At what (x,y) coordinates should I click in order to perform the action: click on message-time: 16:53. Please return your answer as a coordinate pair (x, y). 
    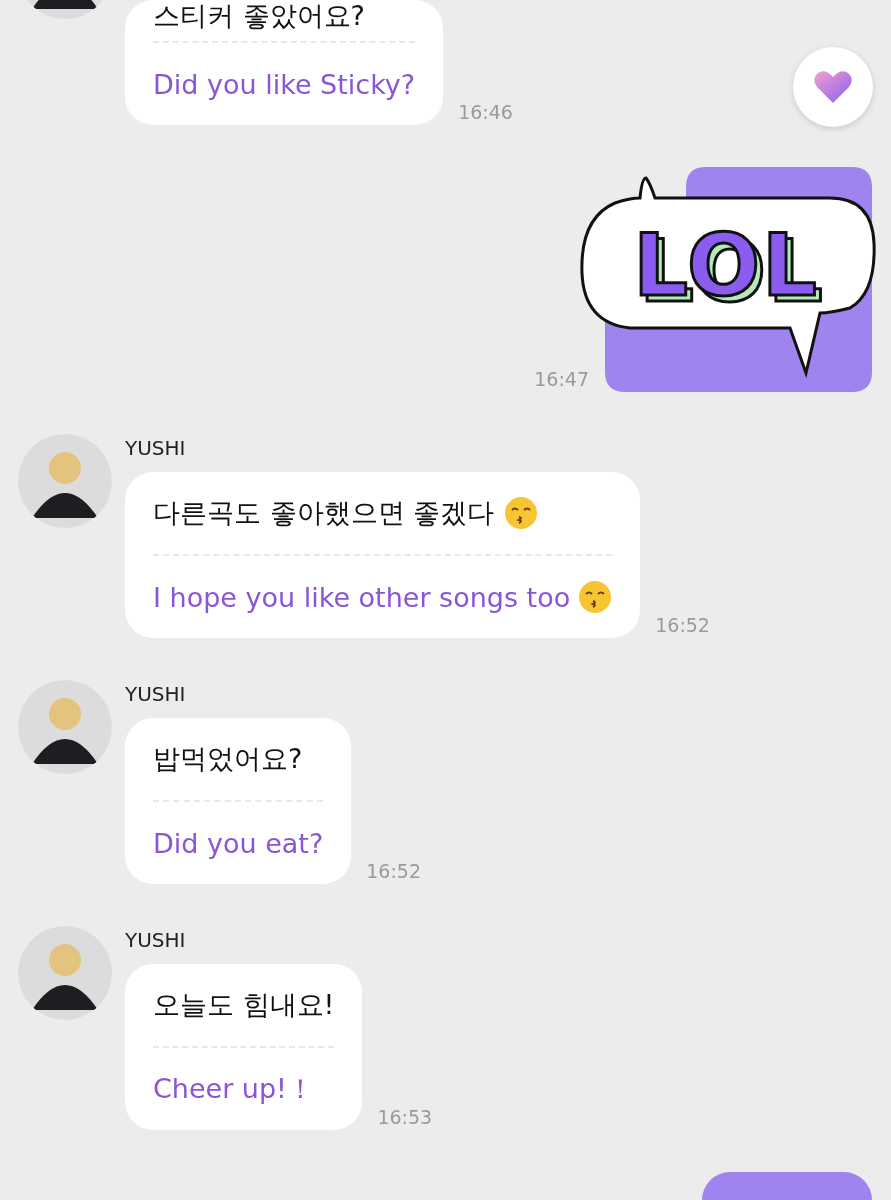
    Looking at the image, I should click on (405, 1117).